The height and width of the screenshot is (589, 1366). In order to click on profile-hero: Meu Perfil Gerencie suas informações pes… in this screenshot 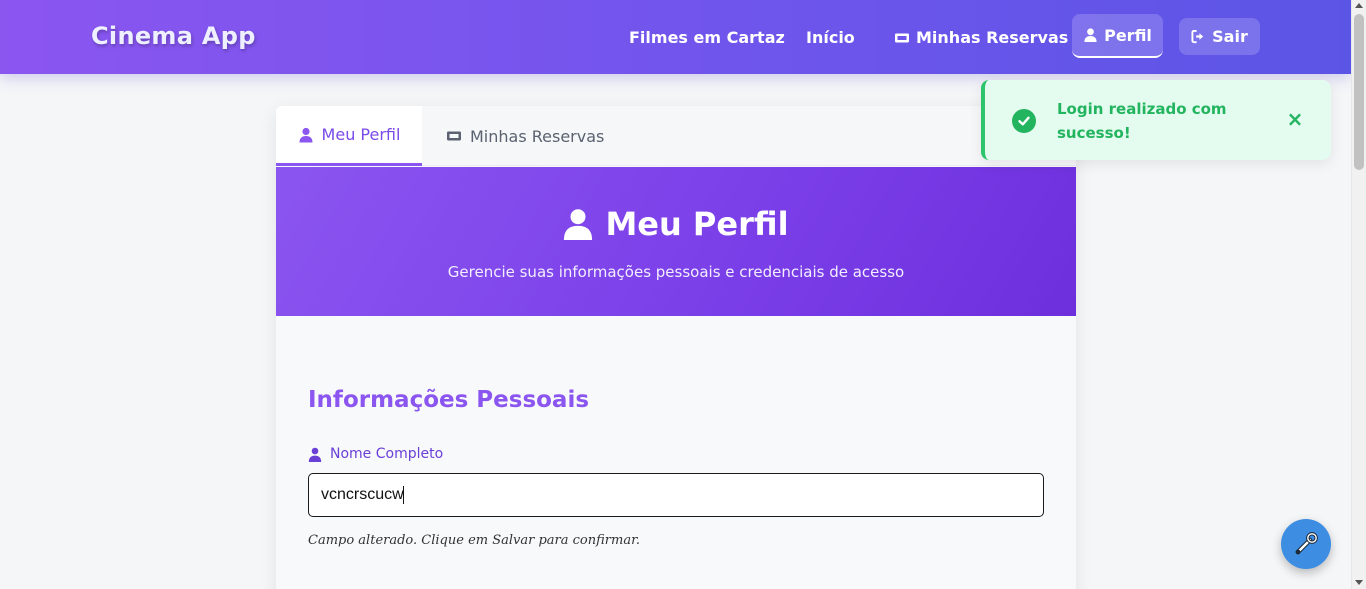, I will do `click(676, 241)`.